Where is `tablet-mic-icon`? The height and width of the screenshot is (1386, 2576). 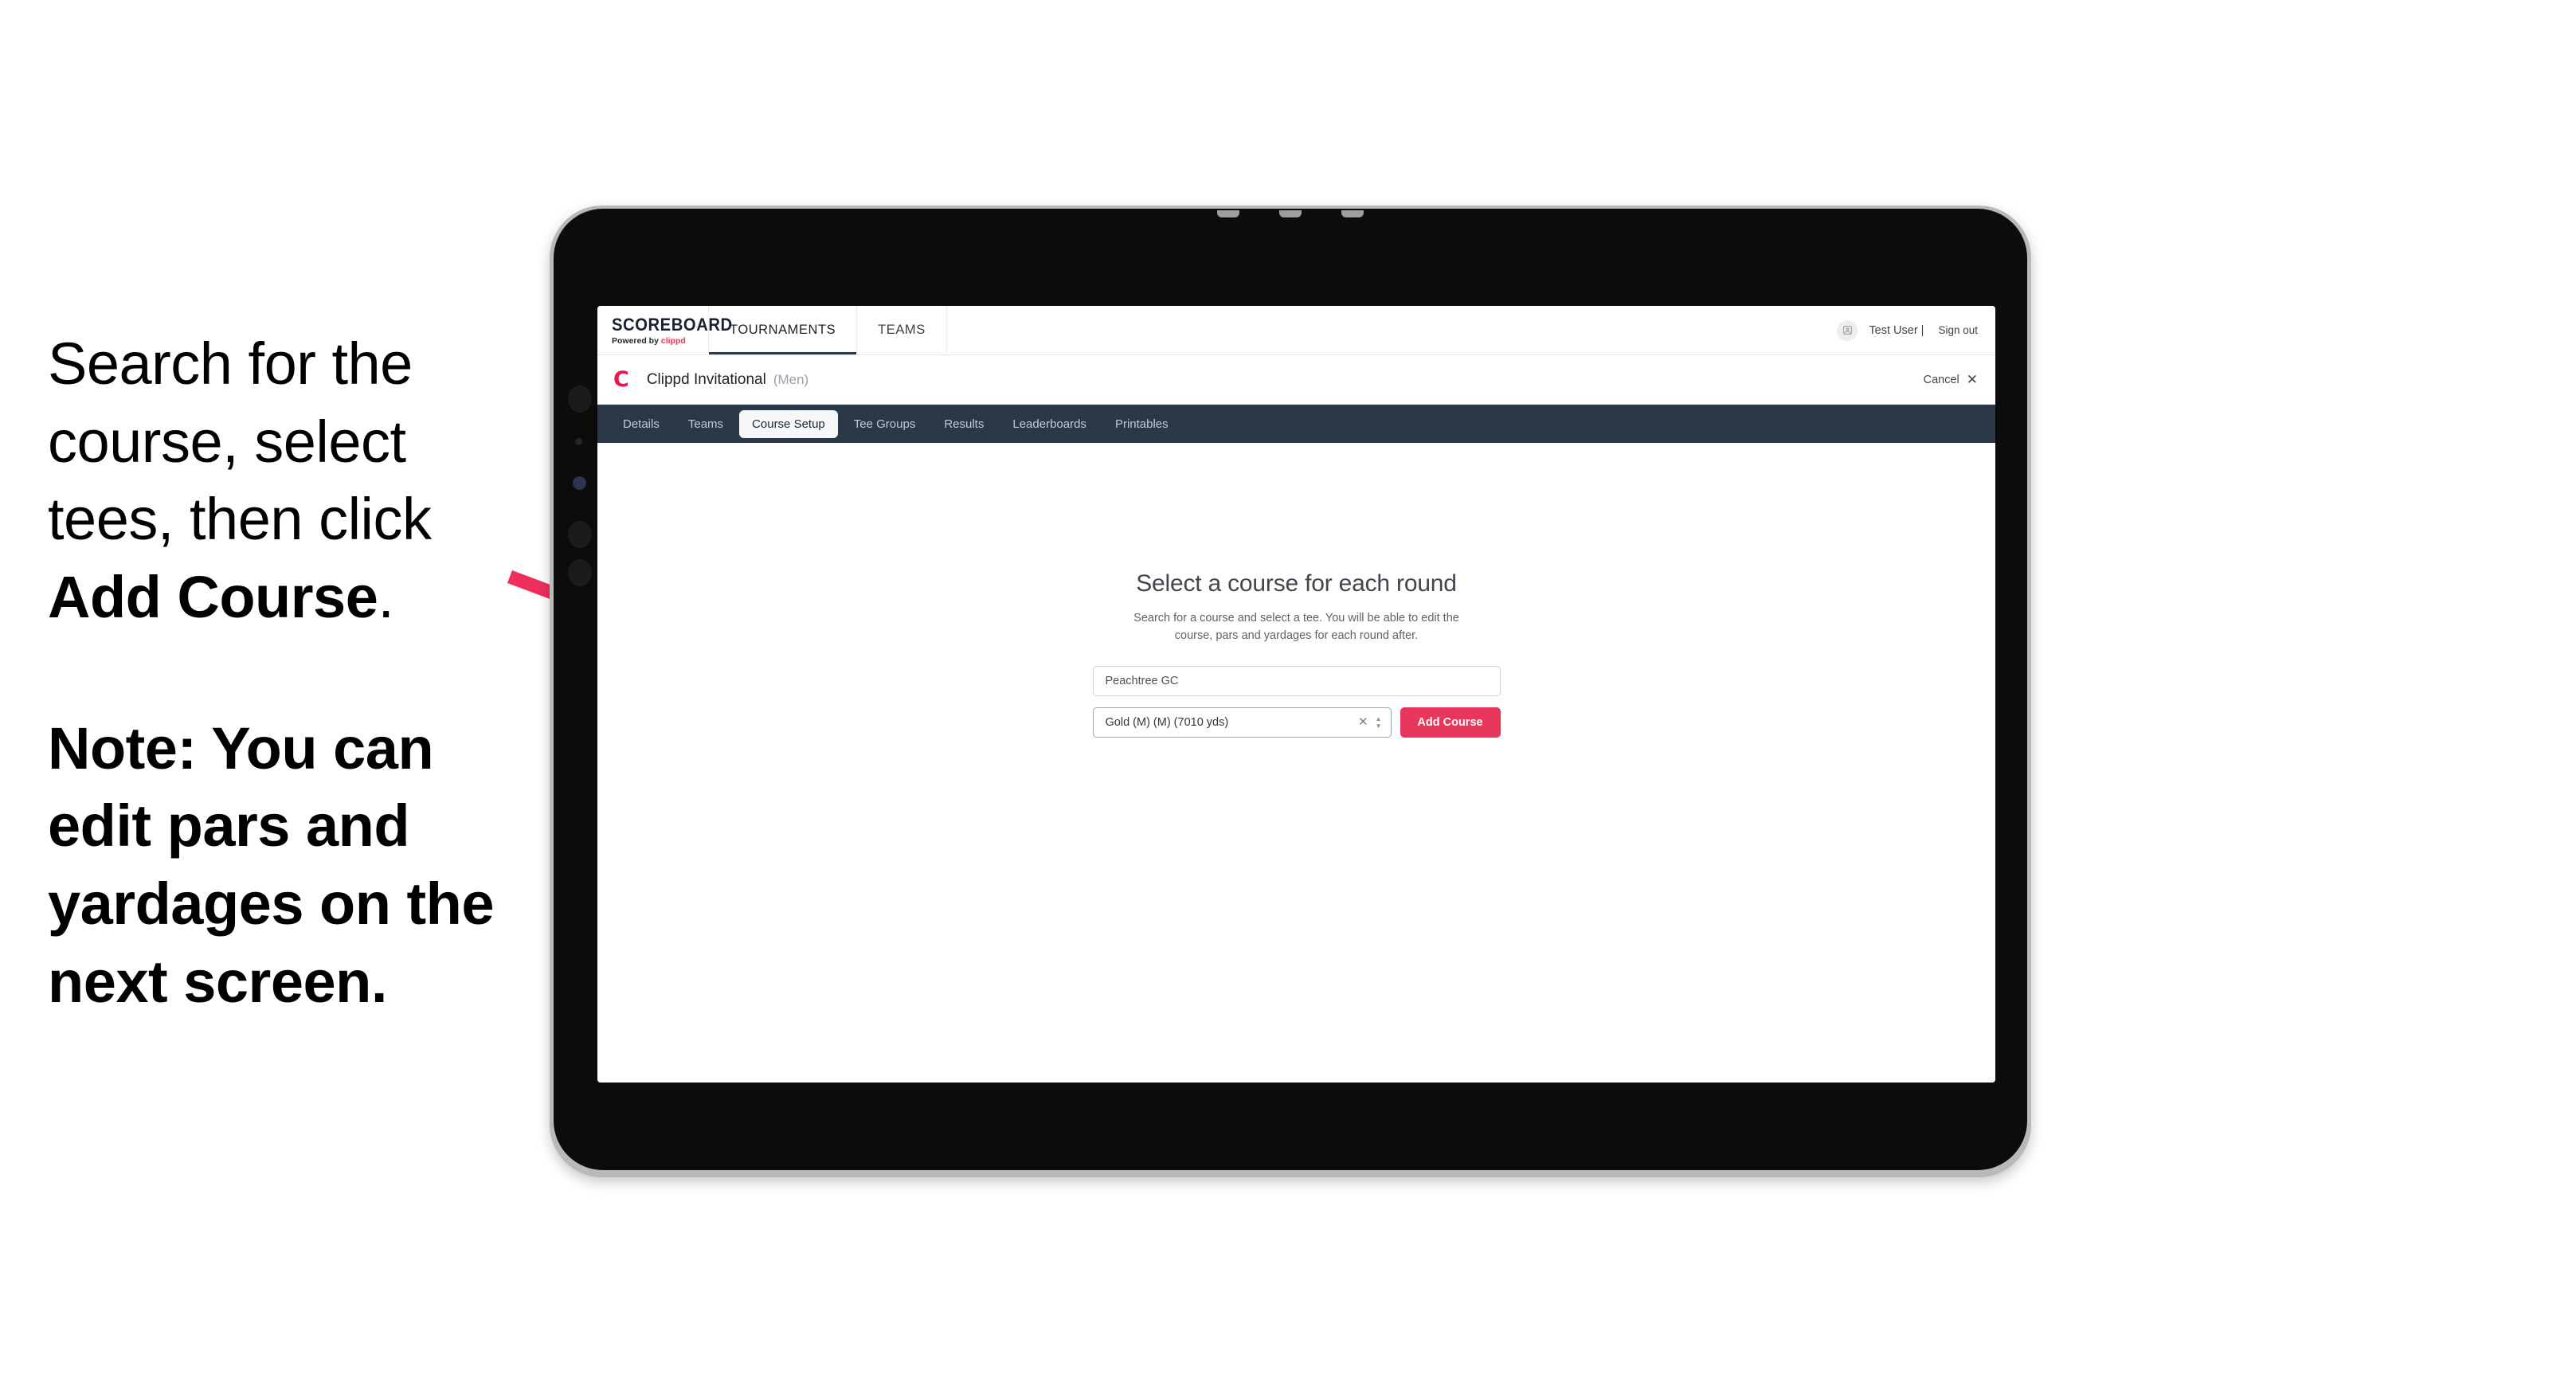
tablet-mic-icon is located at coordinates (578, 441).